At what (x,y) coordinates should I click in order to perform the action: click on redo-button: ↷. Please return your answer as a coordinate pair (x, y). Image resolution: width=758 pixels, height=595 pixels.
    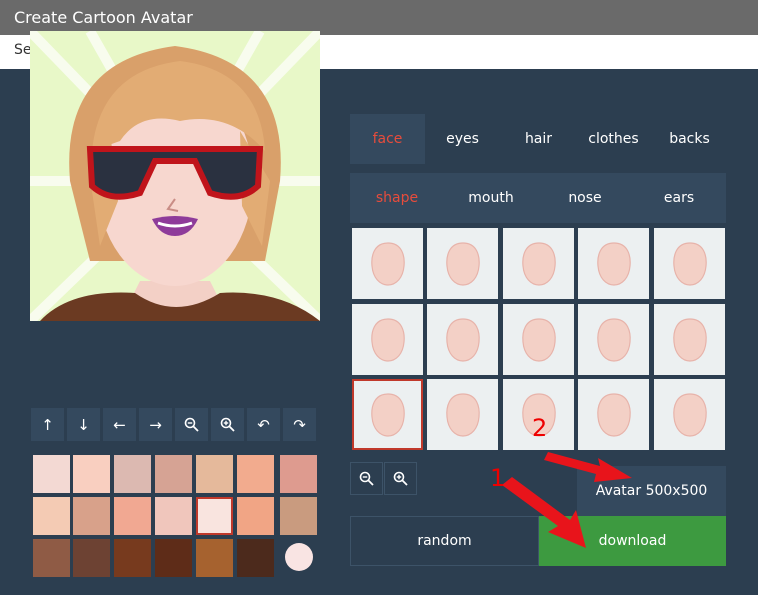
    Looking at the image, I should click on (299, 424).